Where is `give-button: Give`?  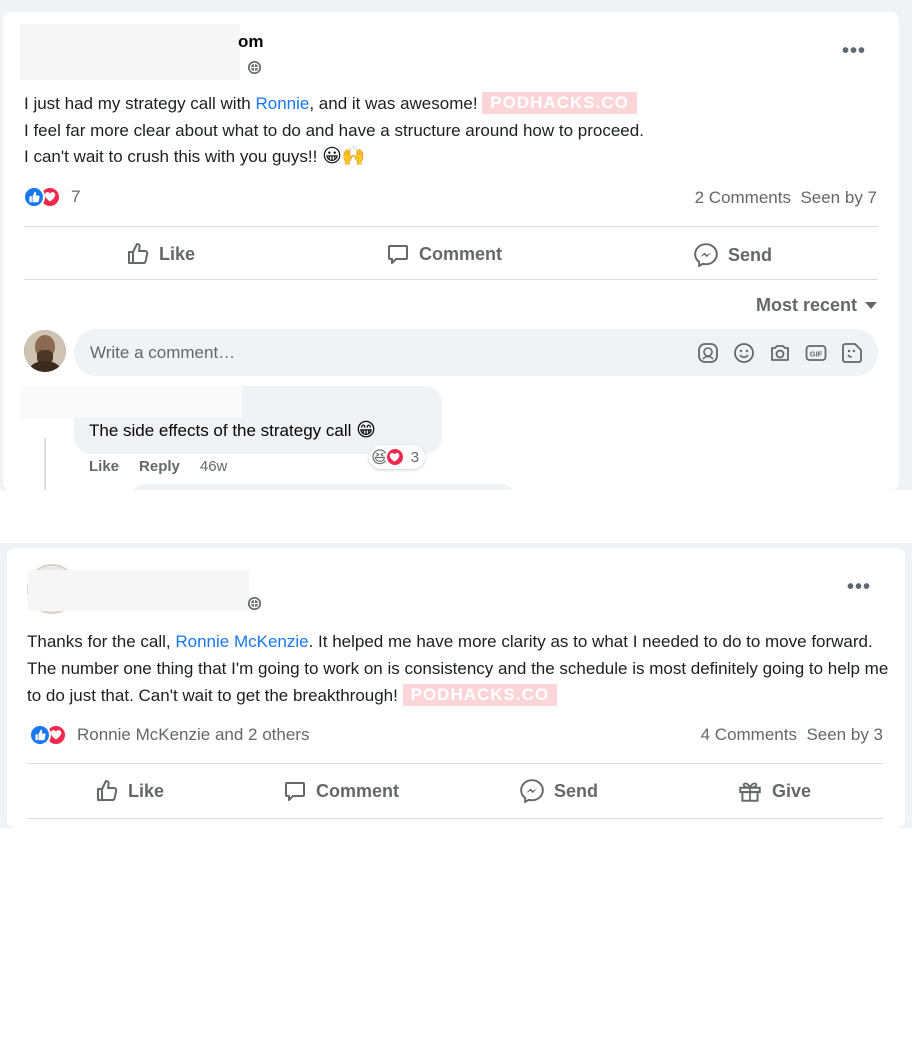 give-button: Give is located at coordinates (774, 791).